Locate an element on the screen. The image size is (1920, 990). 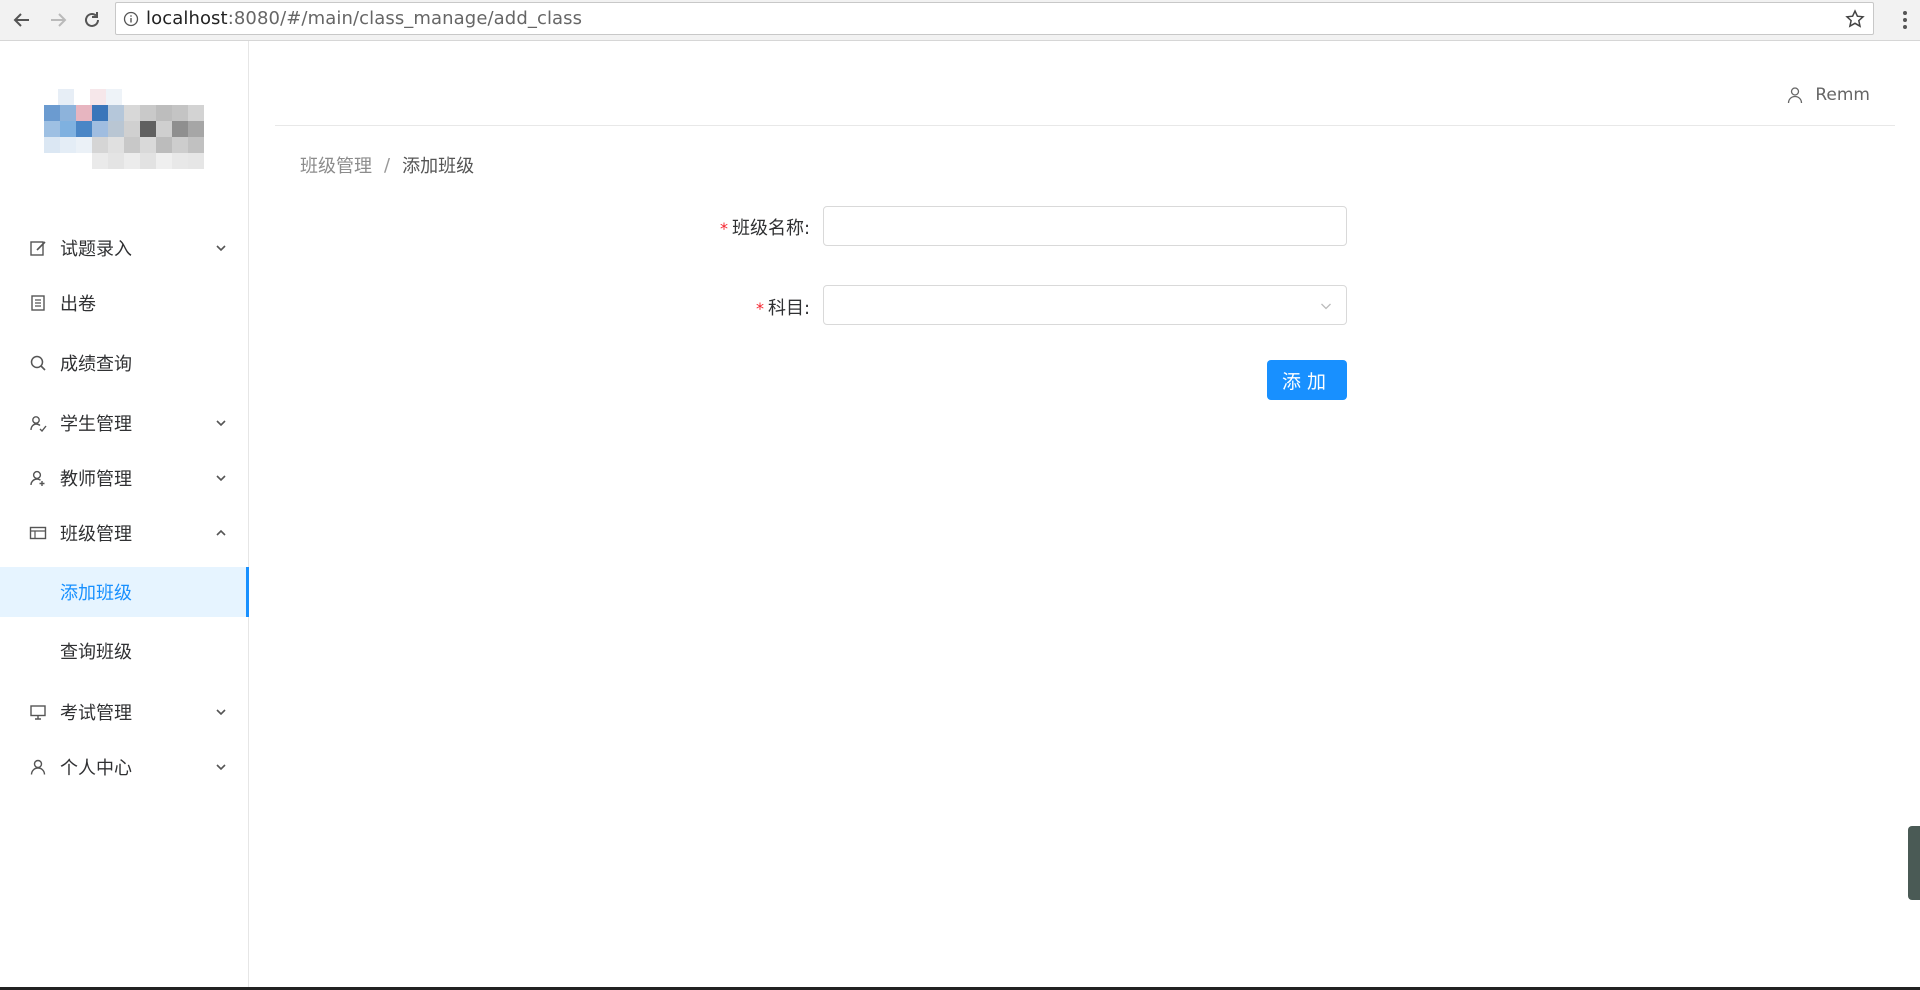
subject-label-text: 科目: is located at coordinates (789, 308).